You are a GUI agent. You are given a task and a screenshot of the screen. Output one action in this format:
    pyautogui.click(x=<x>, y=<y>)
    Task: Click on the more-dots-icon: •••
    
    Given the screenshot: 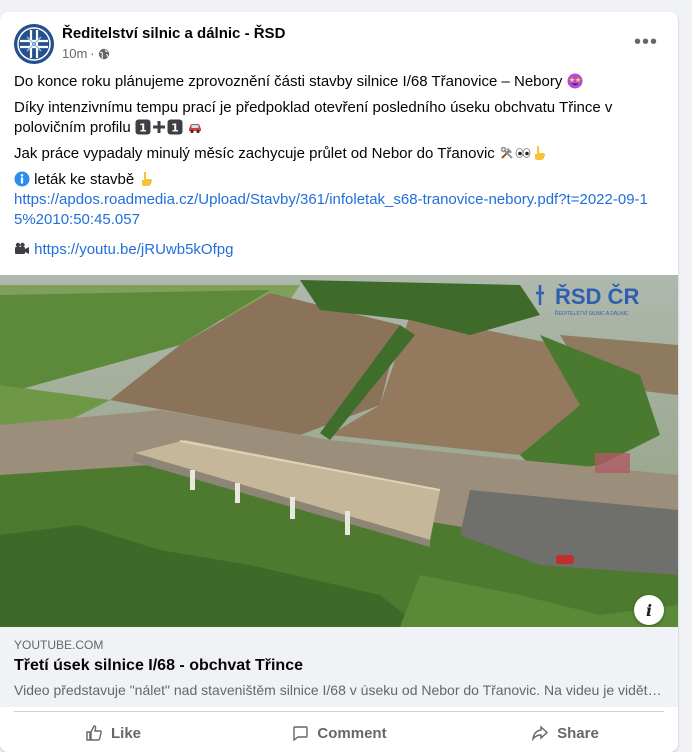 What is the action you would take?
    pyautogui.click(x=645, y=41)
    